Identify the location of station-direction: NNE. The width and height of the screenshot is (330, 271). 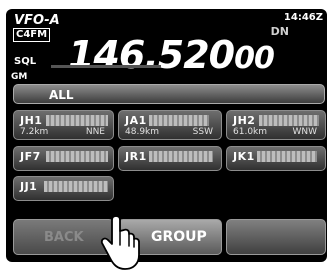
(95, 132).